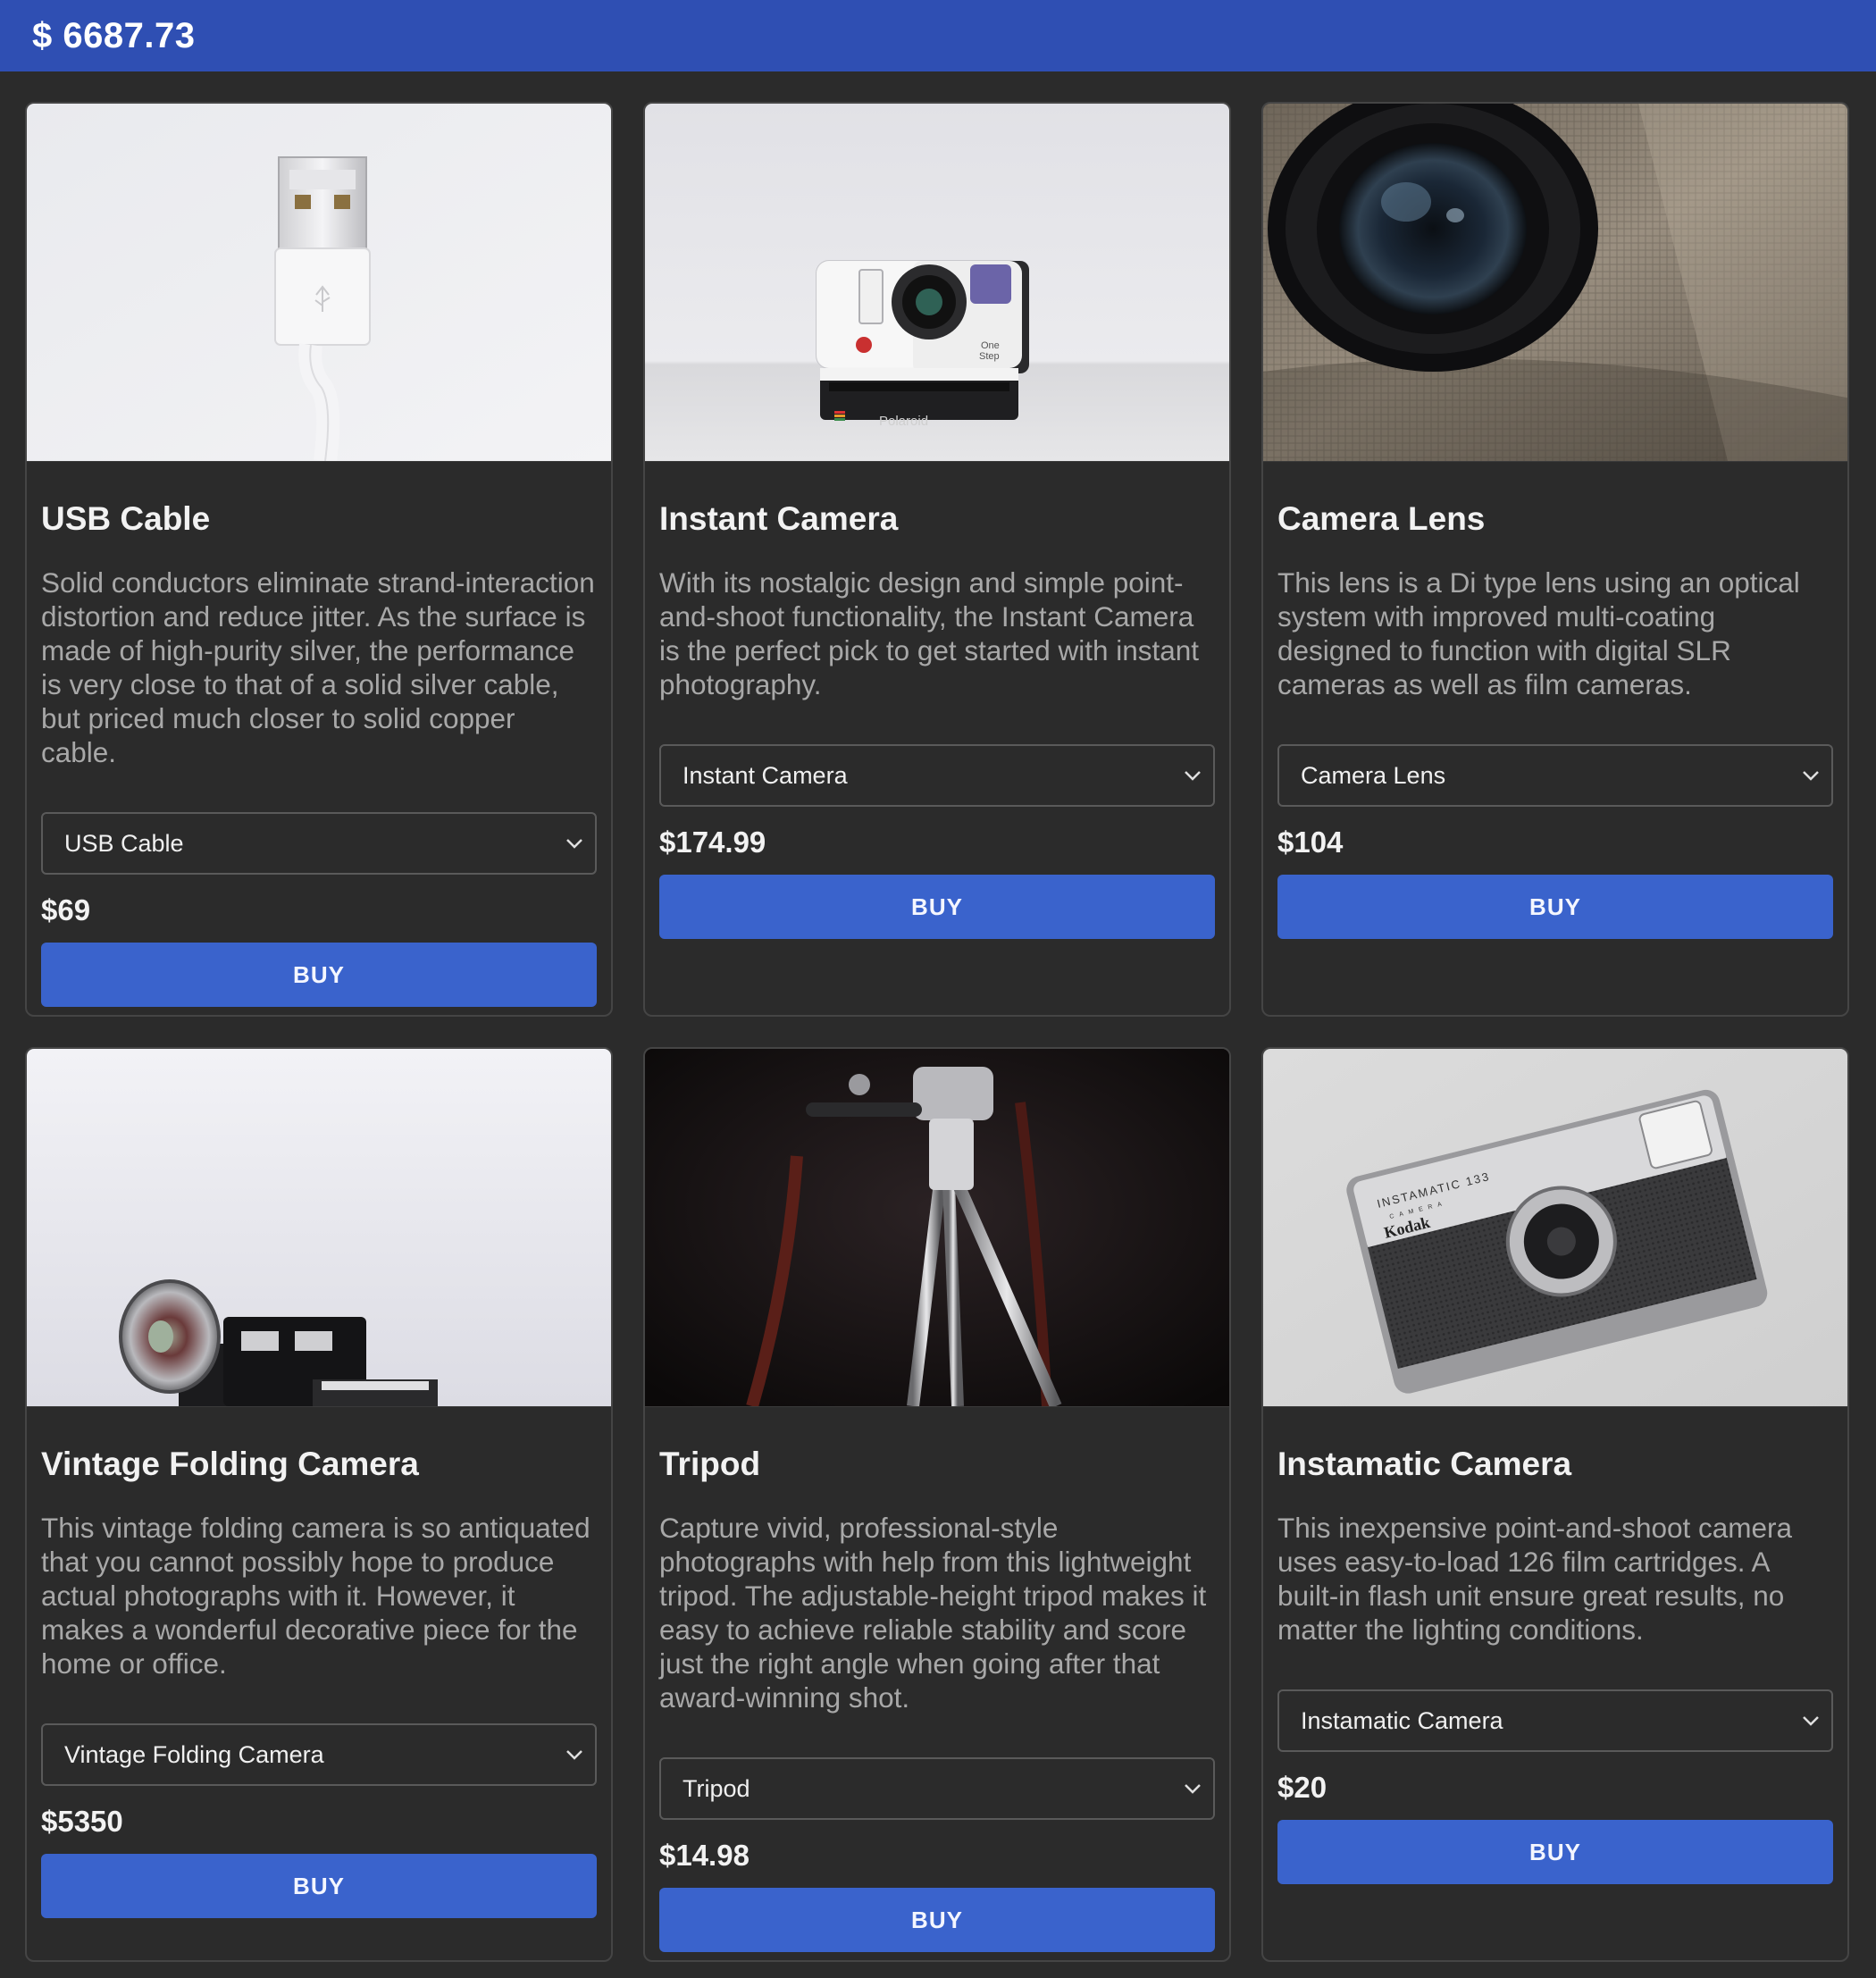 The image size is (1876, 1978). Describe the element at coordinates (765, 775) in the screenshot. I see `product-select-value: Instant Camera` at that location.